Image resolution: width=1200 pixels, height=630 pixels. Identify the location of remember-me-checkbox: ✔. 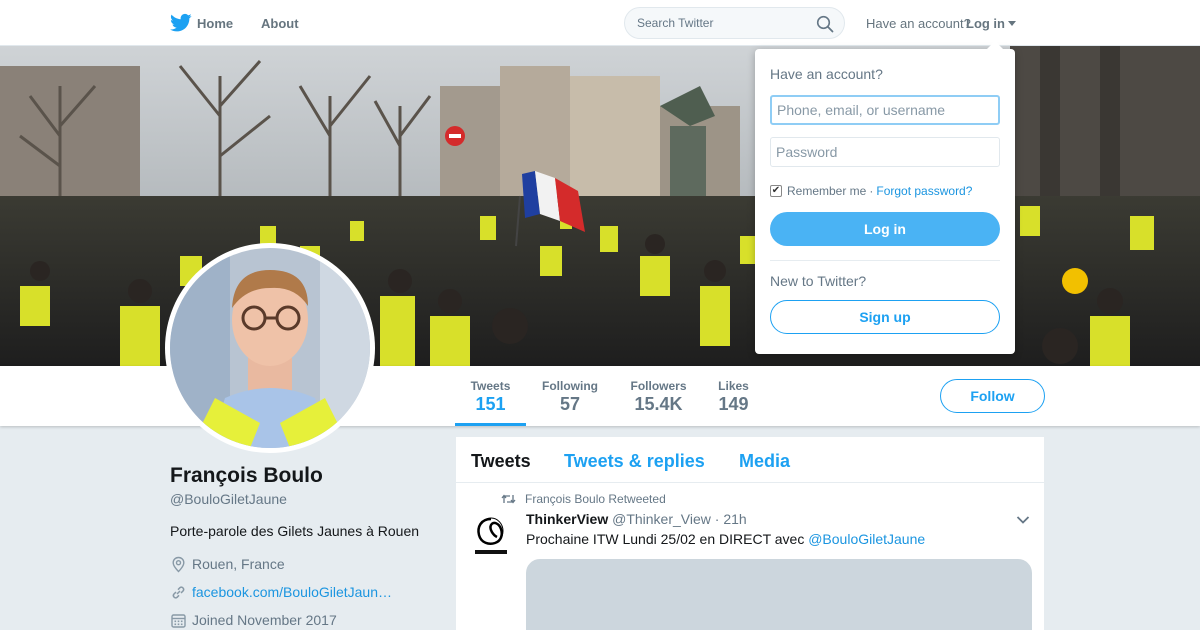
(776, 191).